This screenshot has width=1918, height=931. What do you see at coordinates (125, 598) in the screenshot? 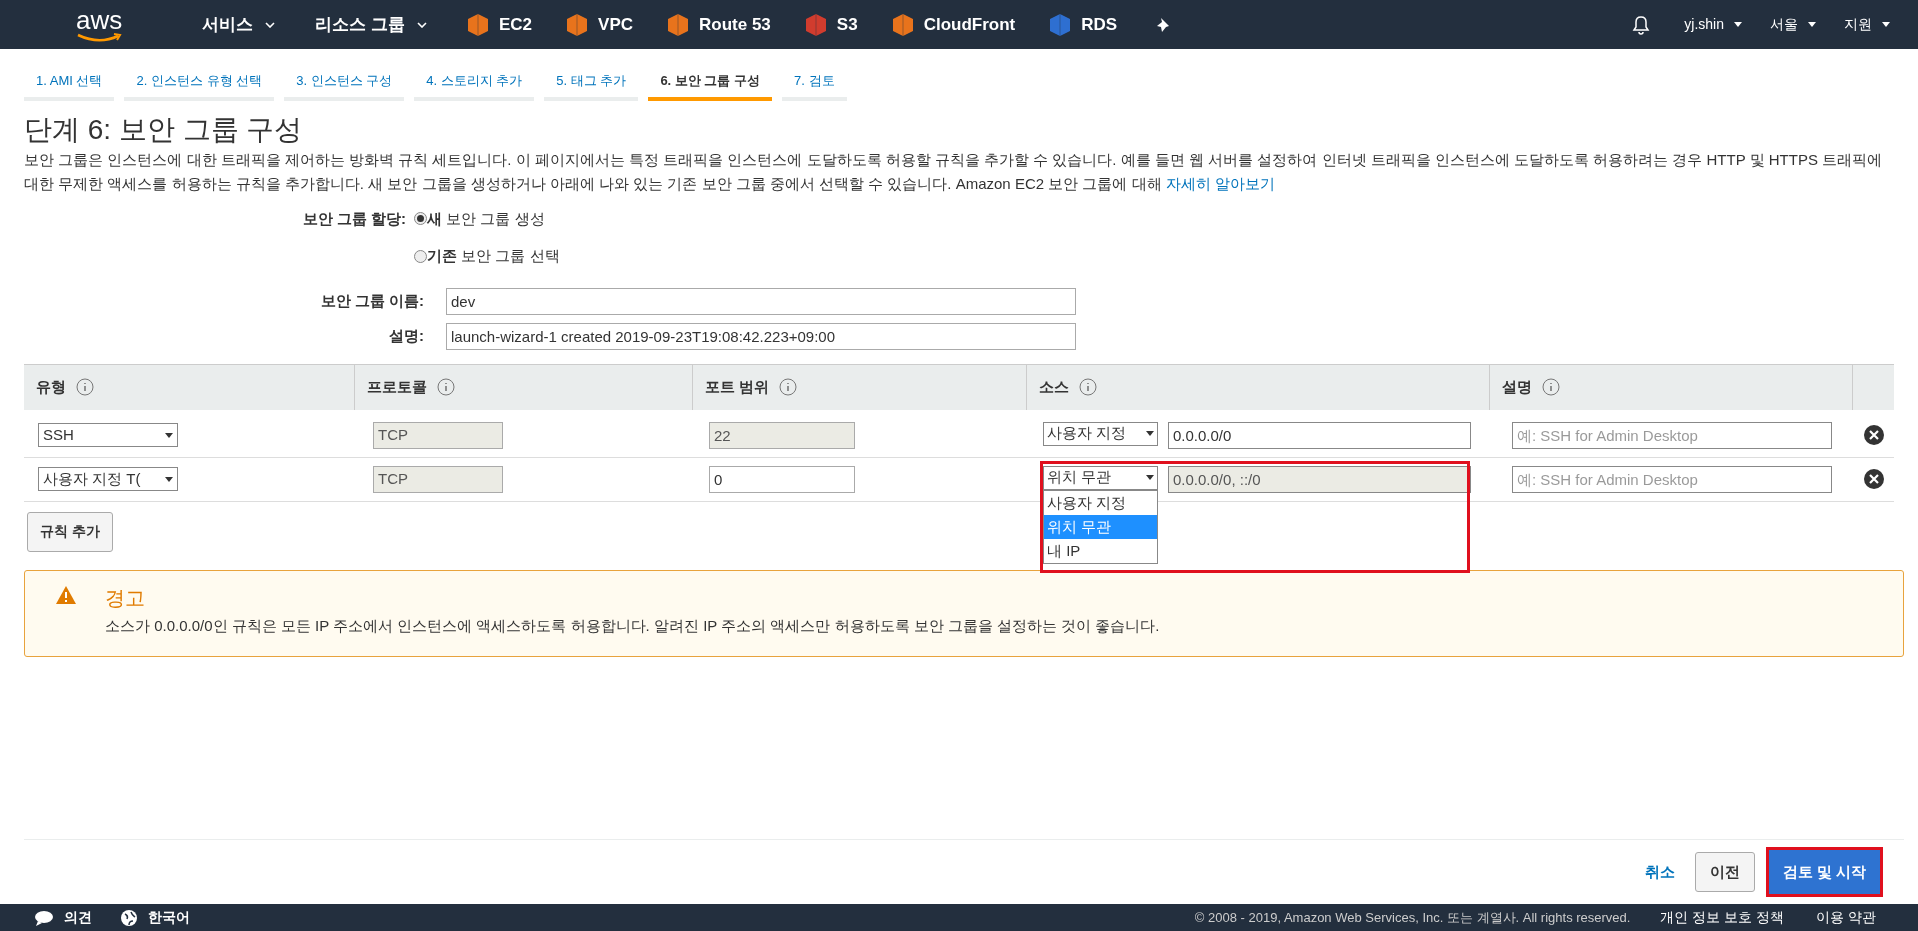
I see `warning-title: 경고` at bounding box center [125, 598].